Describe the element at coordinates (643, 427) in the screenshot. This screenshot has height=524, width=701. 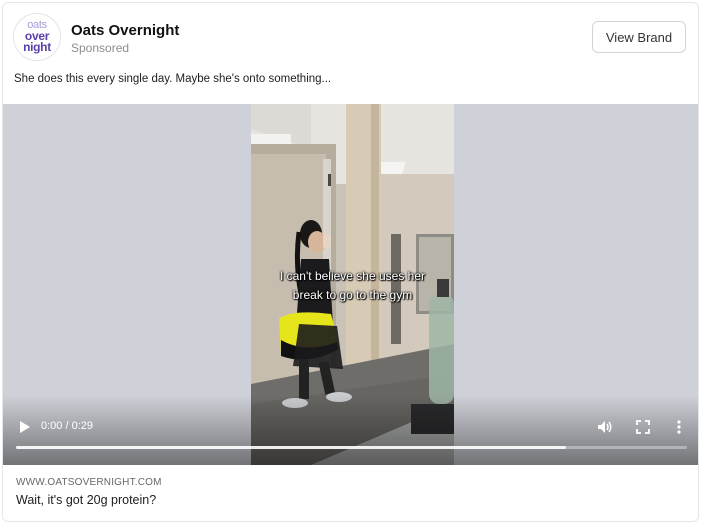
I see `fullscreen-icon` at that location.